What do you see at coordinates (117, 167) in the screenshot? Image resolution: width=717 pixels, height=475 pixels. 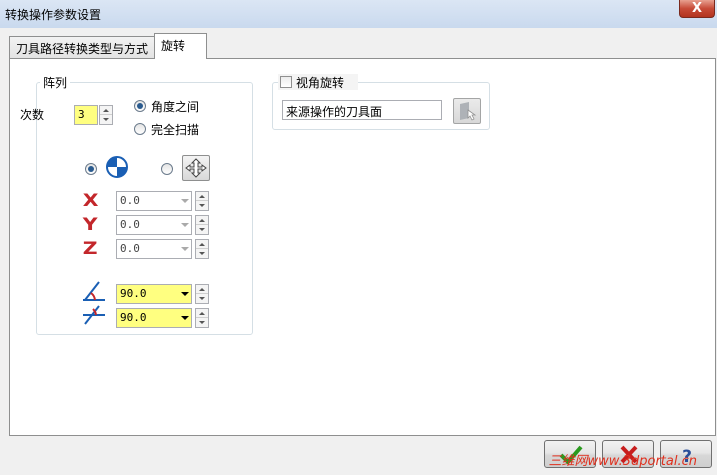 I see `origin-quadrant-icon` at bounding box center [117, 167].